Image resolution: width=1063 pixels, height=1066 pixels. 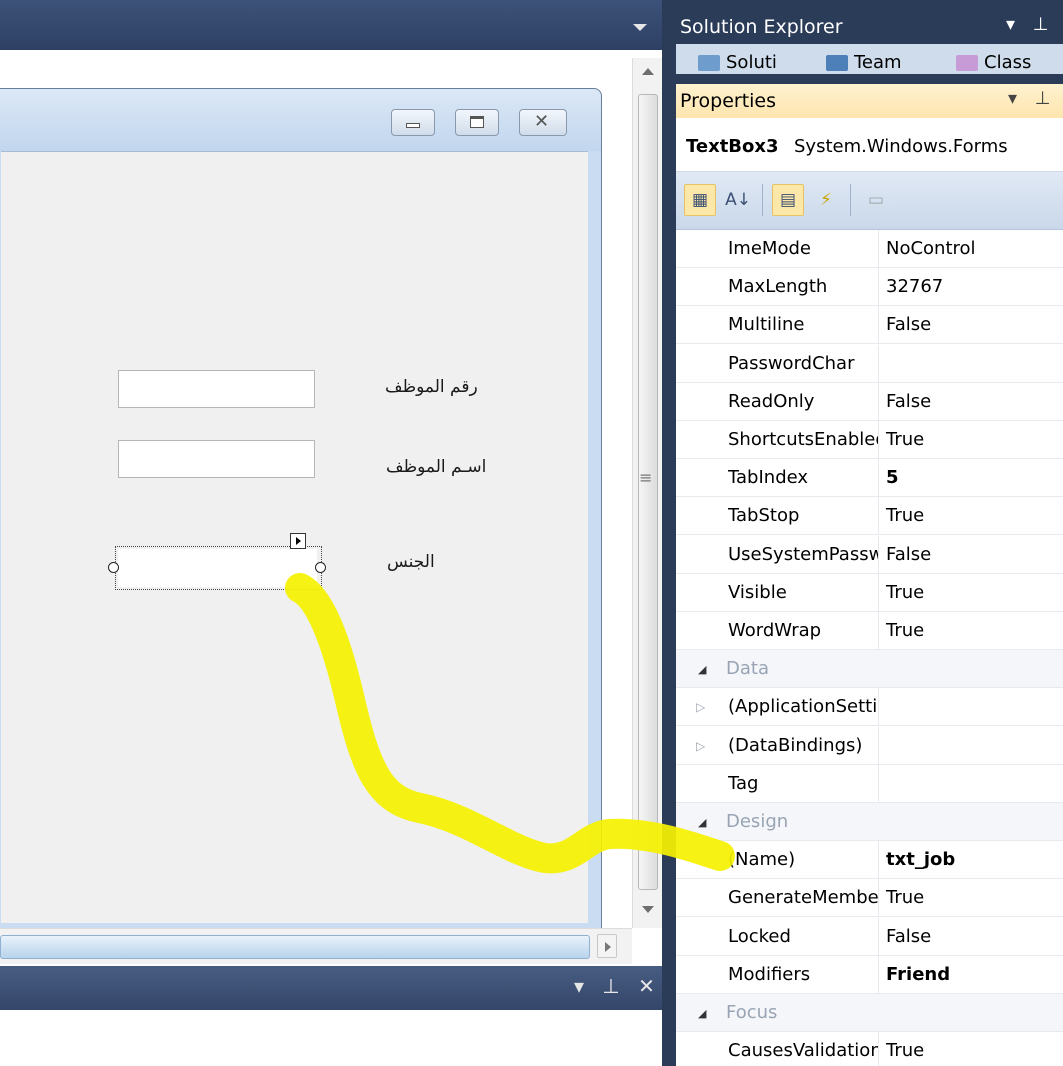 What do you see at coordinates (970, 287) in the screenshot?
I see `property-value: 32767` at bounding box center [970, 287].